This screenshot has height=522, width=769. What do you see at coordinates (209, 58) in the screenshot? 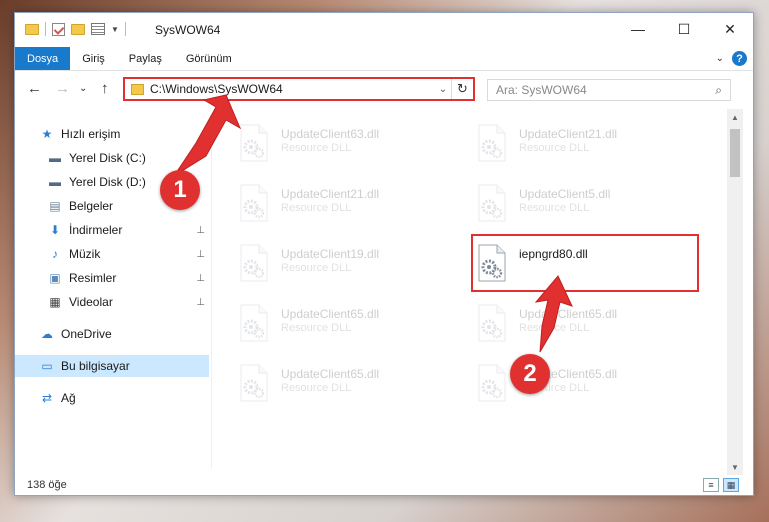
I see `tab-gorunum: Görünüm` at bounding box center [209, 58].